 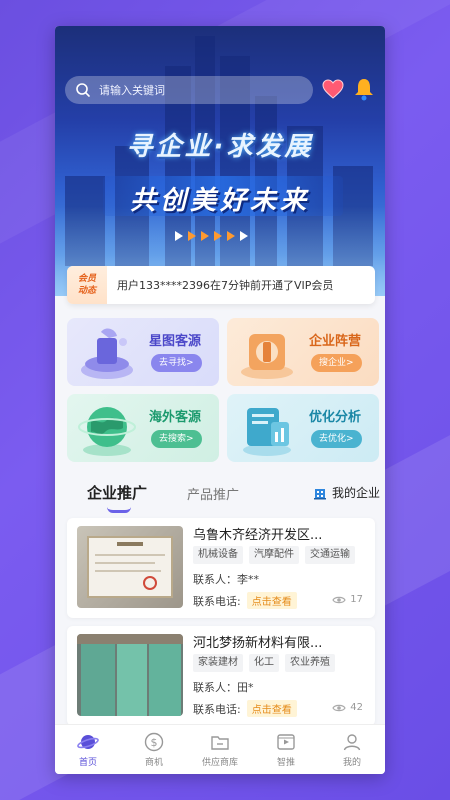 I want to click on bottom-navigation: 首页 $ 商机 供应商库 智推 我的, so click(x=220, y=749).